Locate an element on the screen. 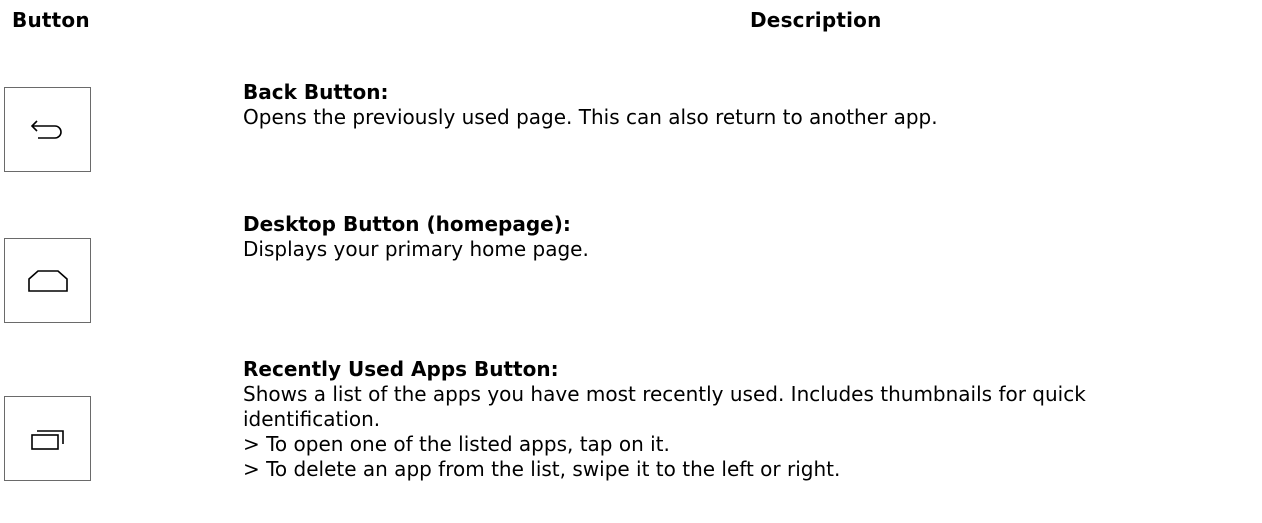  column-header-description: Description is located at coordinates (816, 20).